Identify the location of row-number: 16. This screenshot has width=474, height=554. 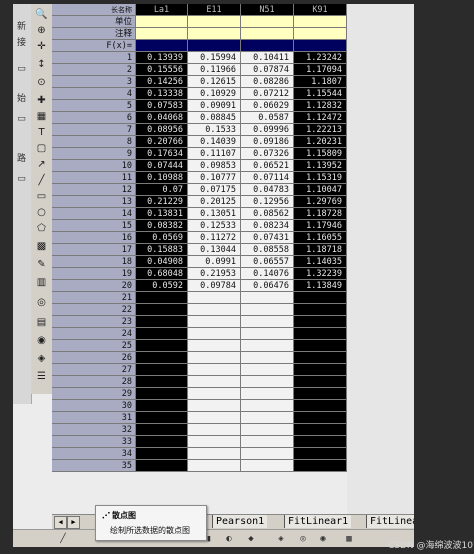
(94, 238).